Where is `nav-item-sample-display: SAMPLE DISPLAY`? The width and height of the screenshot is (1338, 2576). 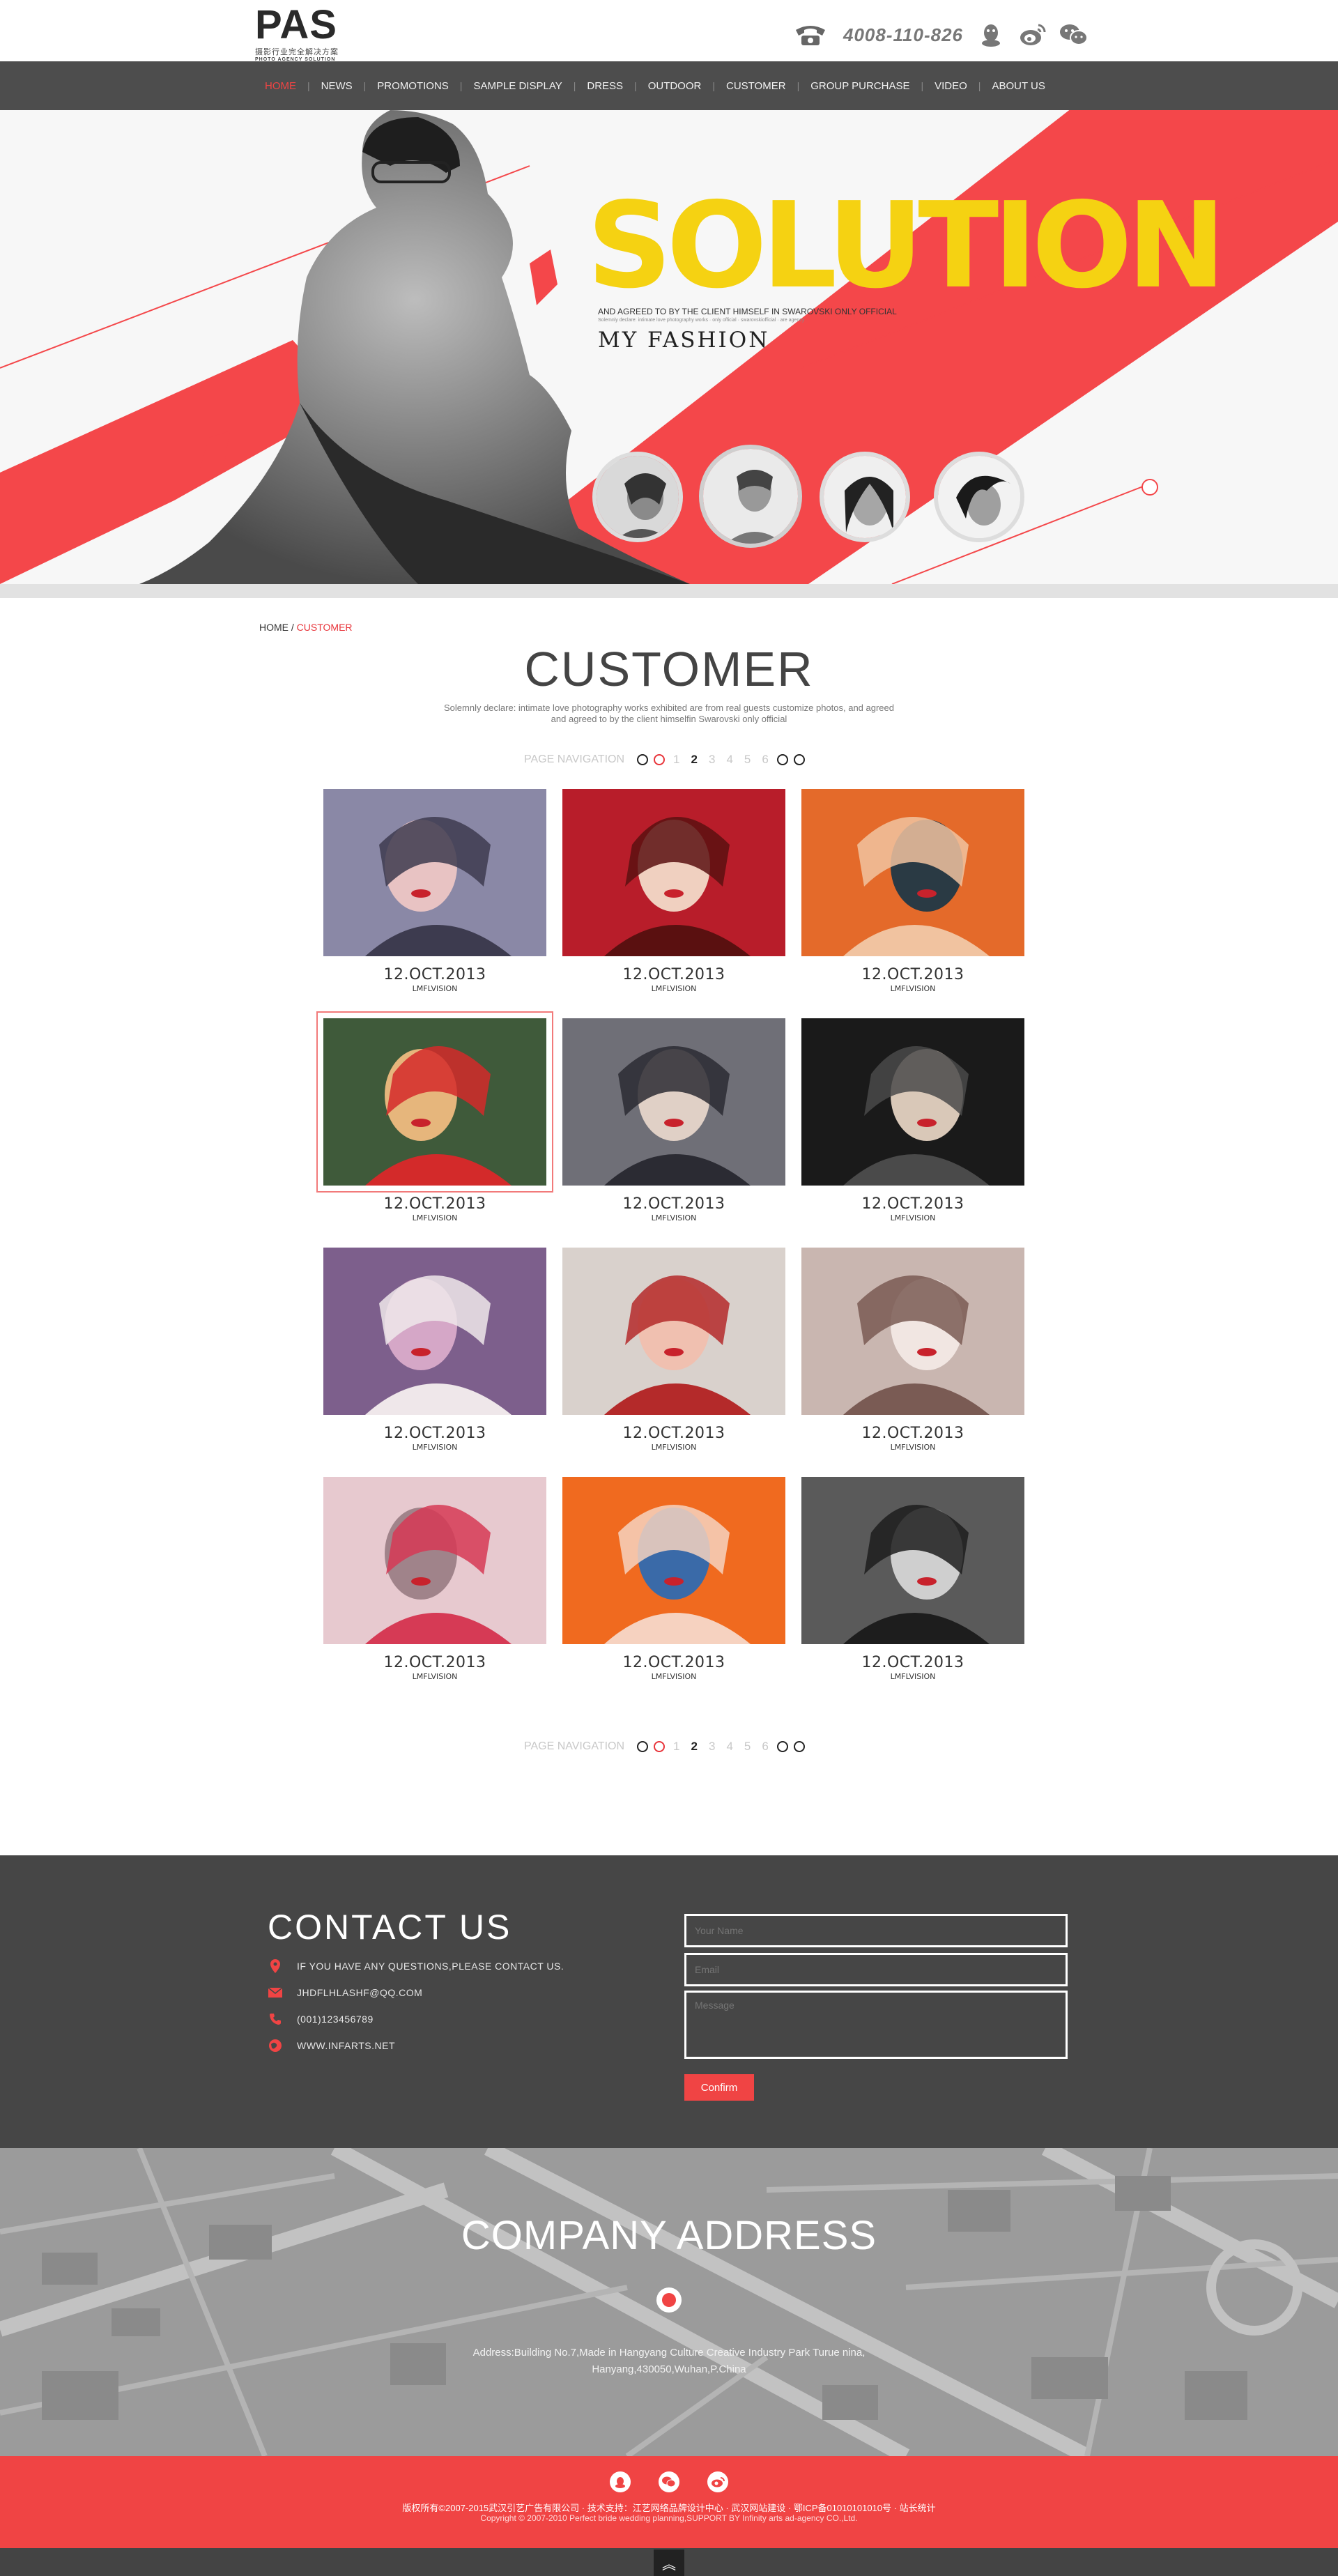 nav-item-sample-display: SAMPLE DISPLAY is located at coordinates (517, 85).